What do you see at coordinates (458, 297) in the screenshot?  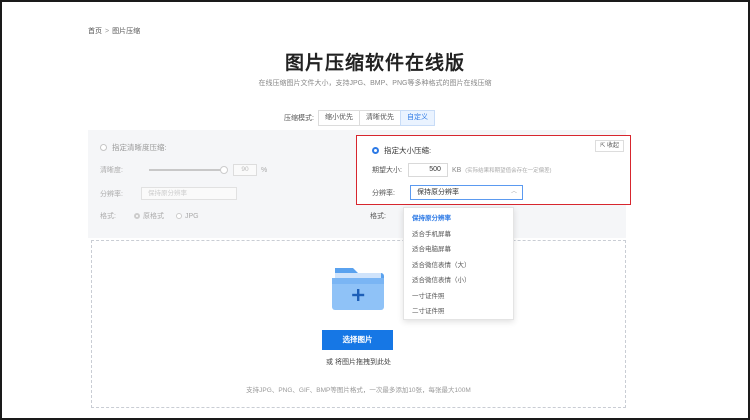 I see `dropdown-option: 一寸证件照` at bounding box center [458, 297].